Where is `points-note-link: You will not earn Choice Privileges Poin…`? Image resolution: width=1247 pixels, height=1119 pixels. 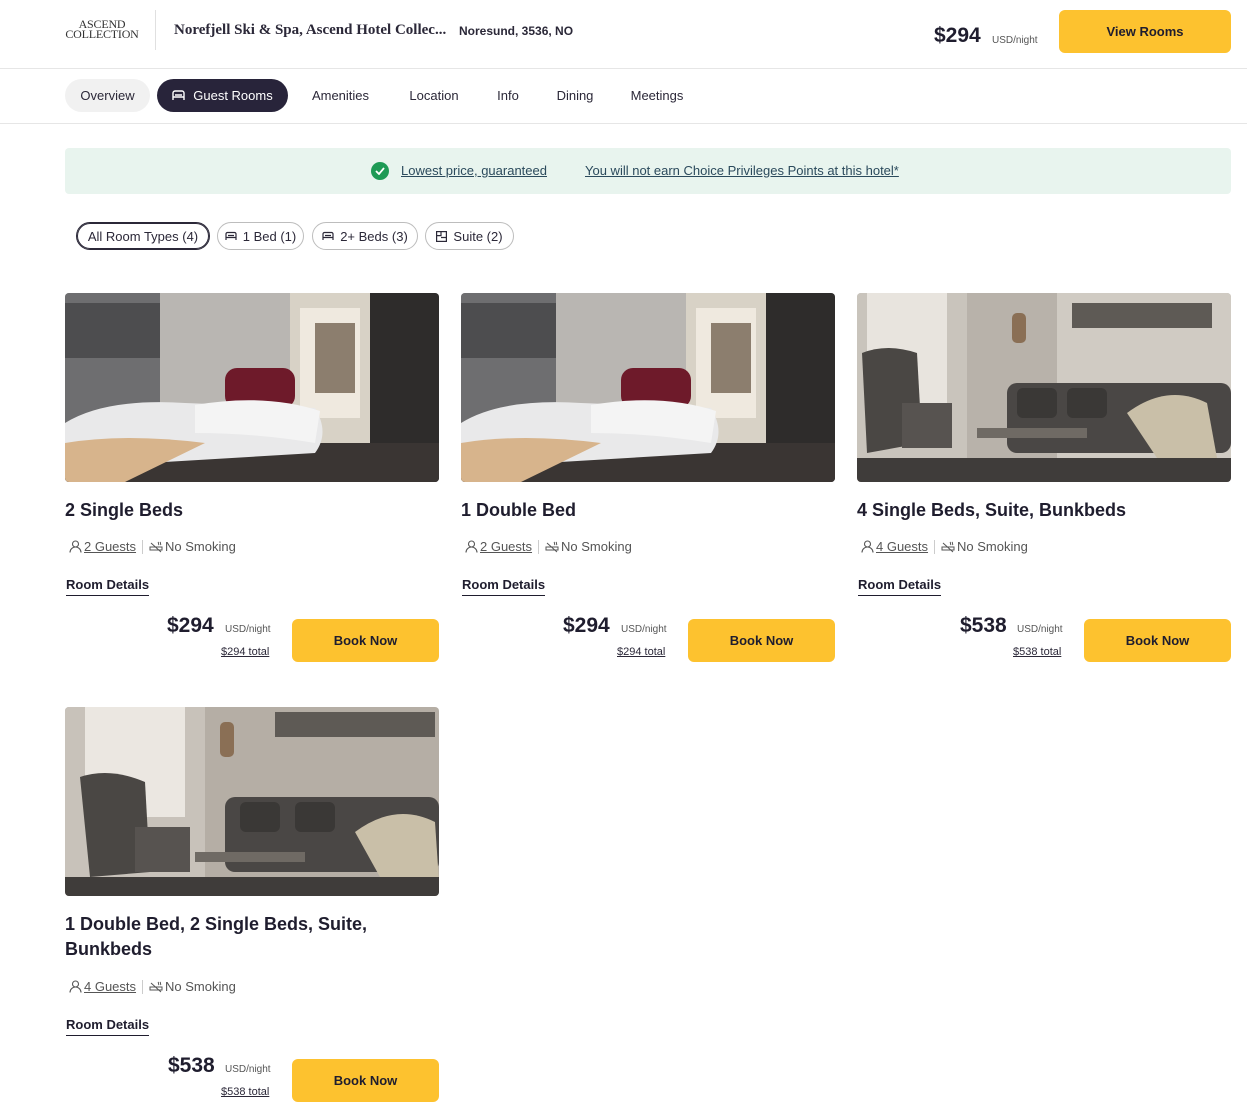
points-note-link: You will not earn Choice Privileges Poin… is located at coordinates (742, 170).